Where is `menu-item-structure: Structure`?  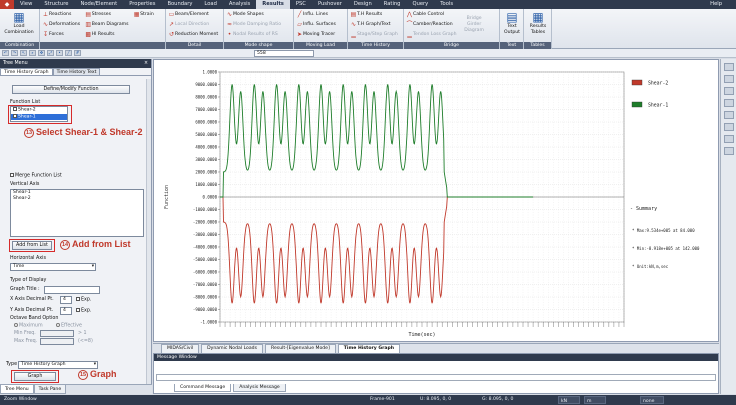
menu-item-structure: Structure is located at coordinates (56, 4).